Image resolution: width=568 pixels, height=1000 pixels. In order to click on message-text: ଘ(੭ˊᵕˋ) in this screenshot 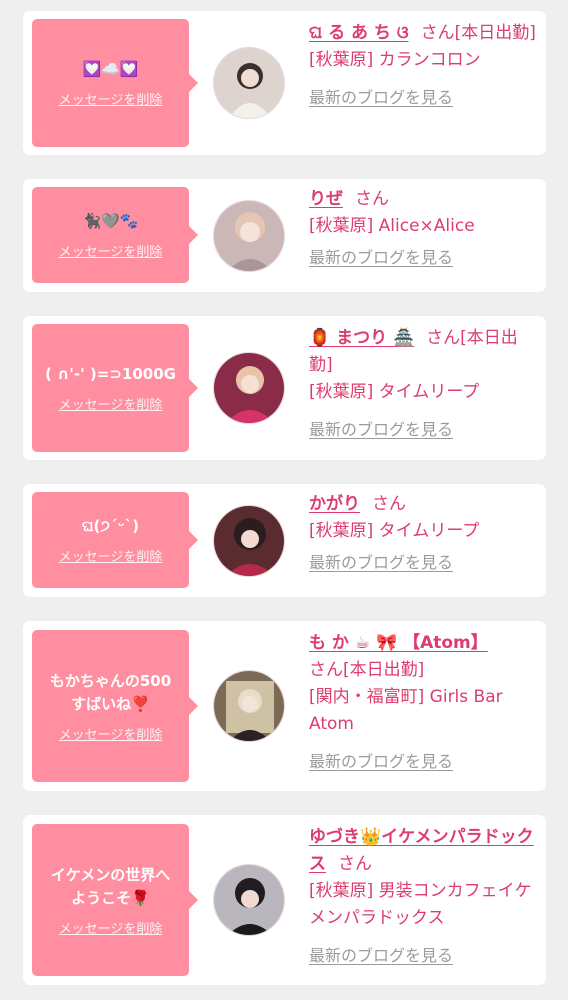, I will do `click(110, 526)`.